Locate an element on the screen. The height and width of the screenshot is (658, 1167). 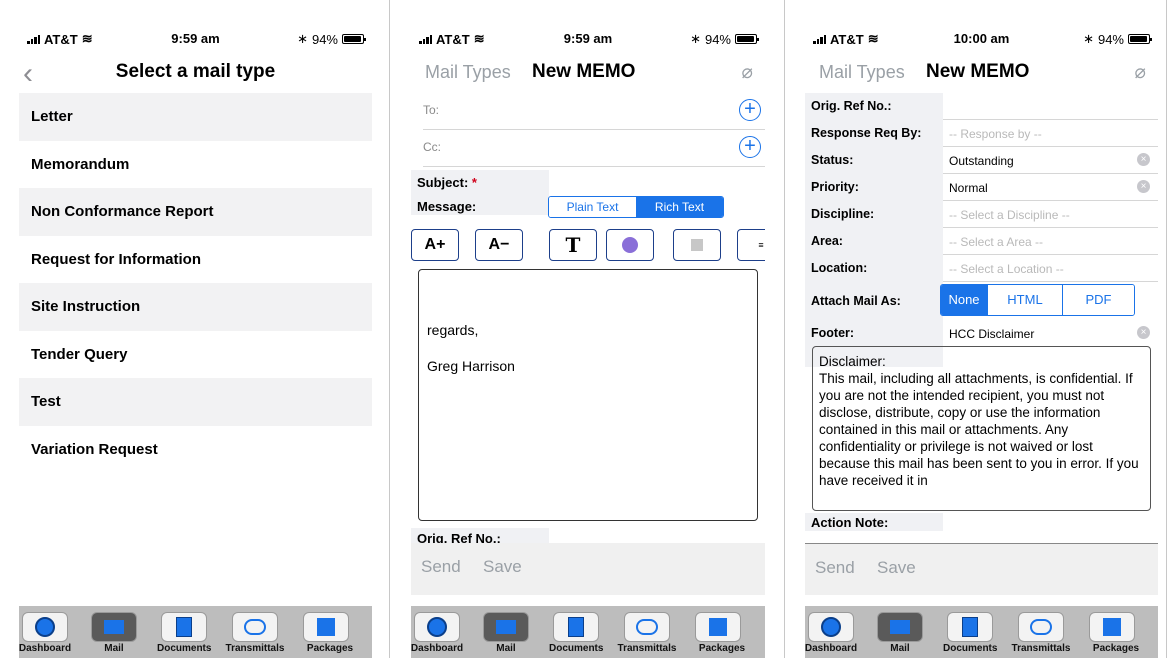
increase-font-button: A+ is located at coordinates (435, 245).